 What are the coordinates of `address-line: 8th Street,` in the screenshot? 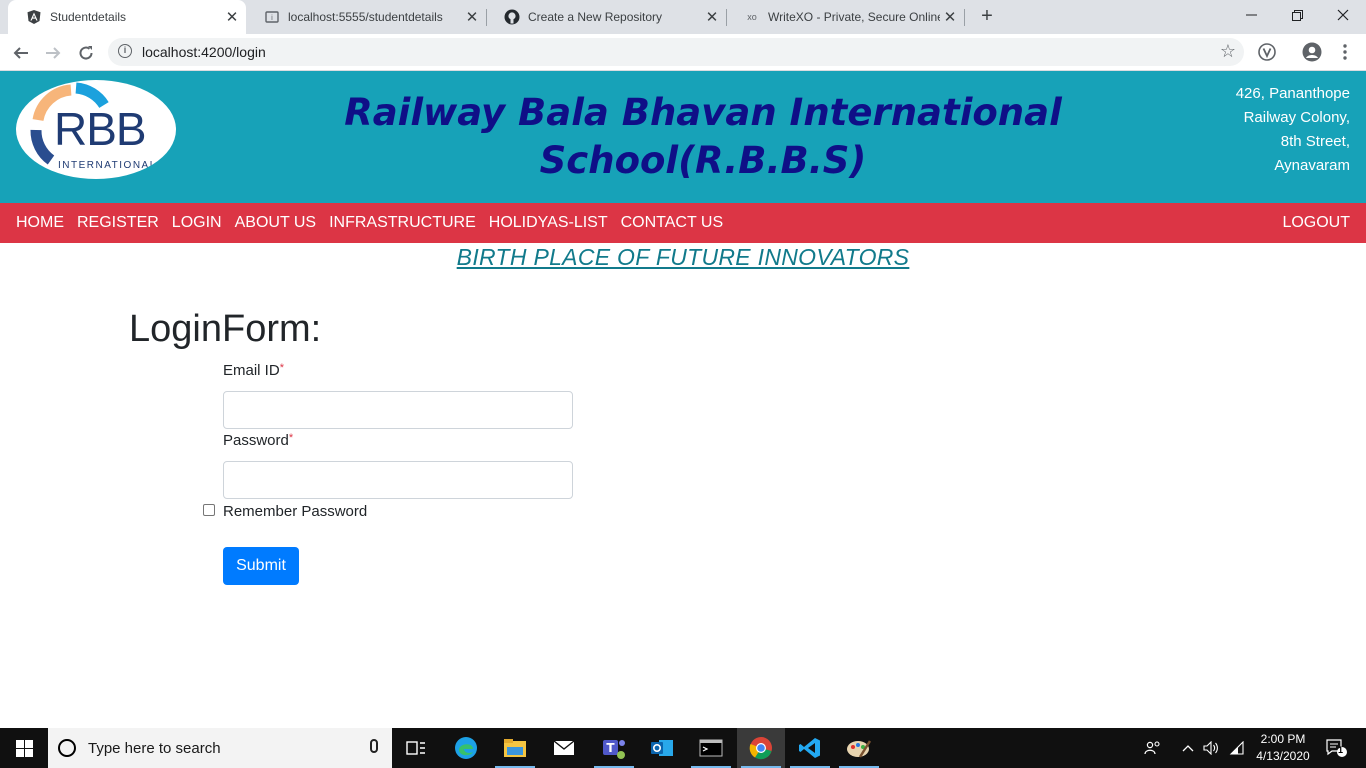 It's located at (1315, 141).